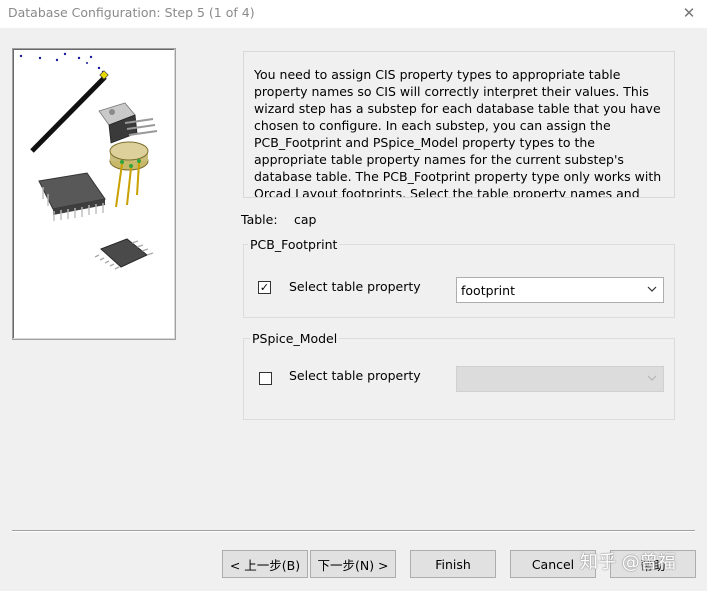 This screenshot has height=591, width=707. I want to click on watermark: 知乎 @曾福, so click(628, 562).